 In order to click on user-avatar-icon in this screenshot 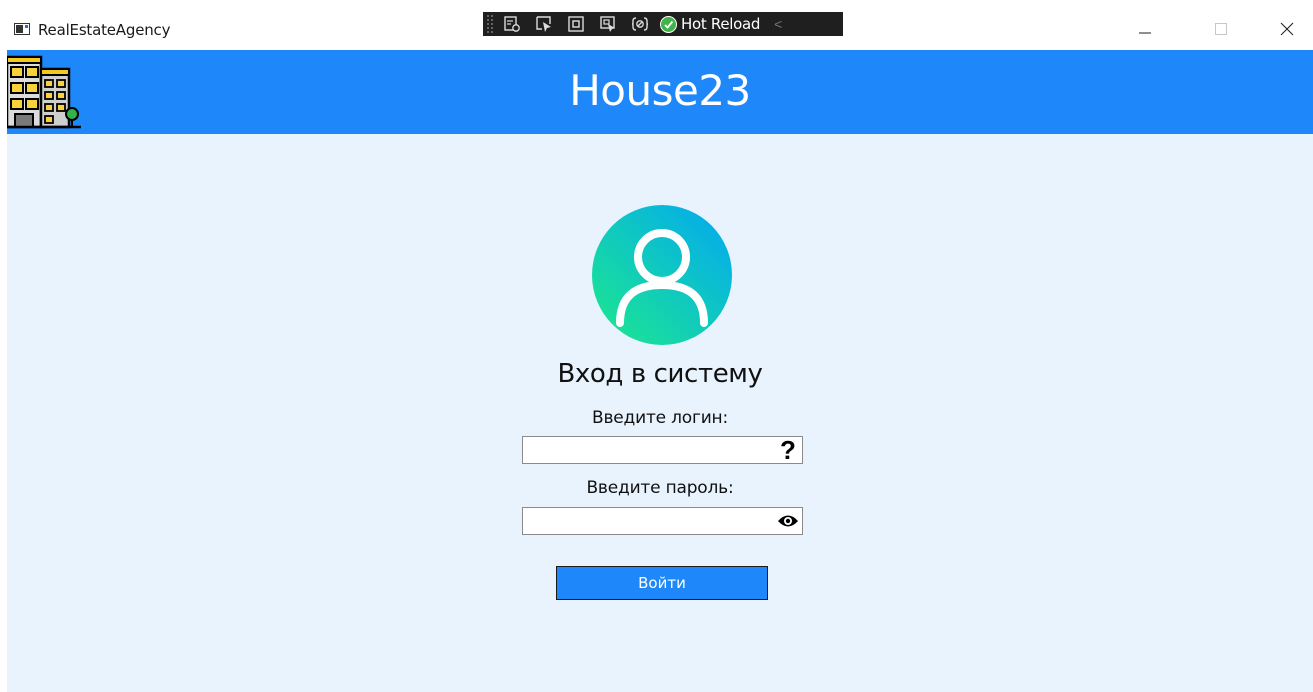, I will do `click(662, 275)`.